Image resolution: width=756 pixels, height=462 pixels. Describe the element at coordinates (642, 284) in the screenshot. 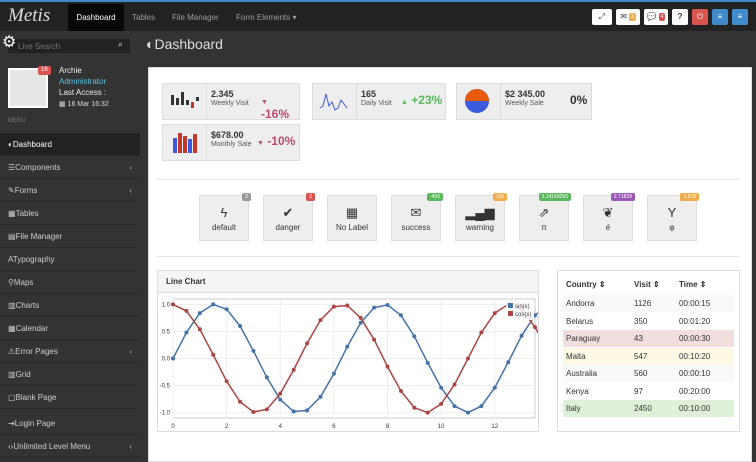

I see `column-header-visit-label: Visit` at that location.